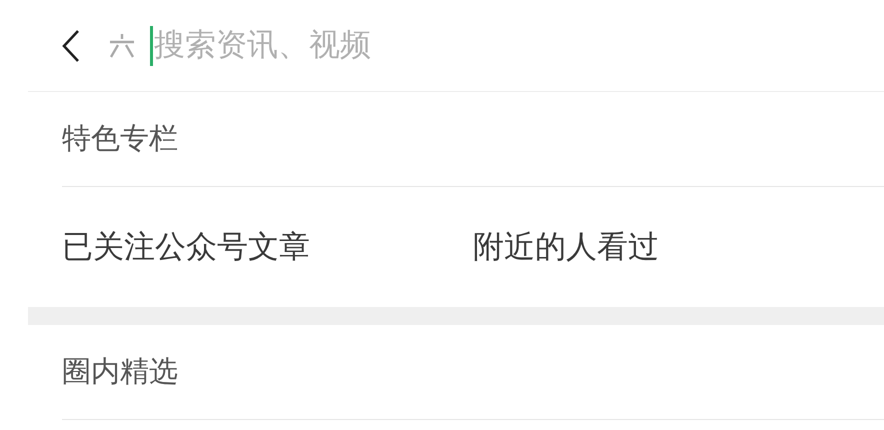 The height and width of the screenshot is (430, 884). I want to click on section-title: 特色专栏, so click(120, 139).